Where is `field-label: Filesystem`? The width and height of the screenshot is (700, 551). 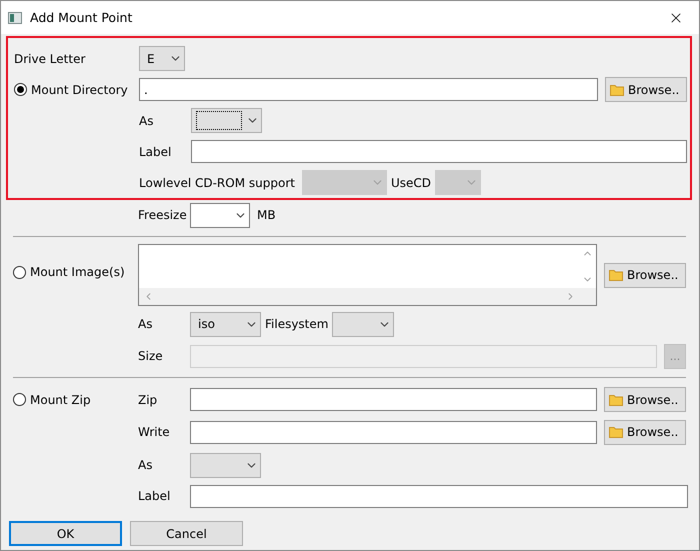 field-label: Filesystem is located at coordinates (296, 324).